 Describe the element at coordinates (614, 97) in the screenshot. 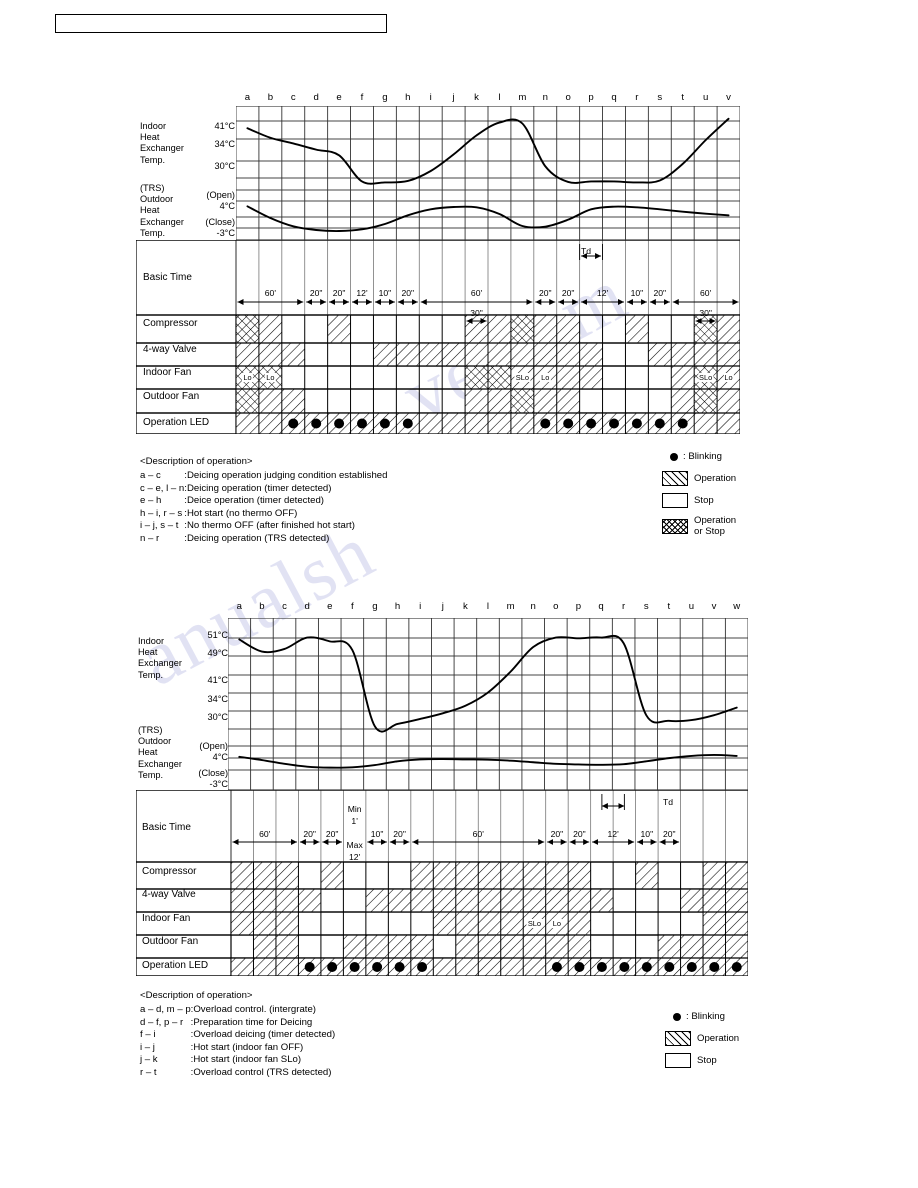

I see `column-letter-q: q` at that location.